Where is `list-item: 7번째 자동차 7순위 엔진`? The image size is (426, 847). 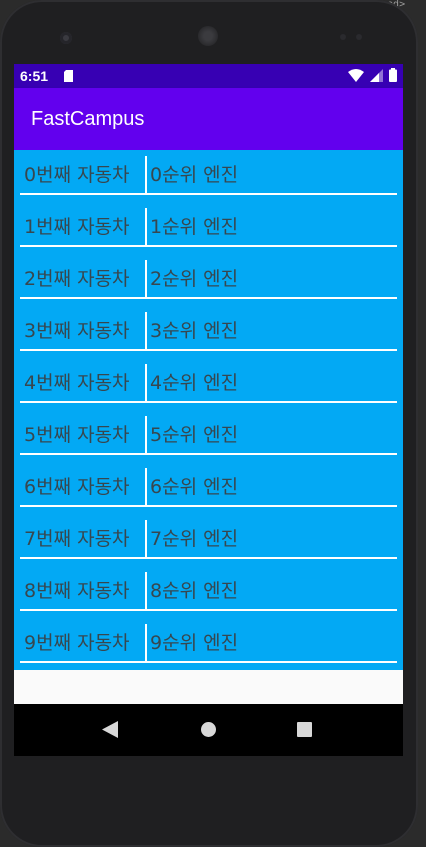
list-item: 7번째 자동차 7순위 엔진 is located at coordinates (208, 540).